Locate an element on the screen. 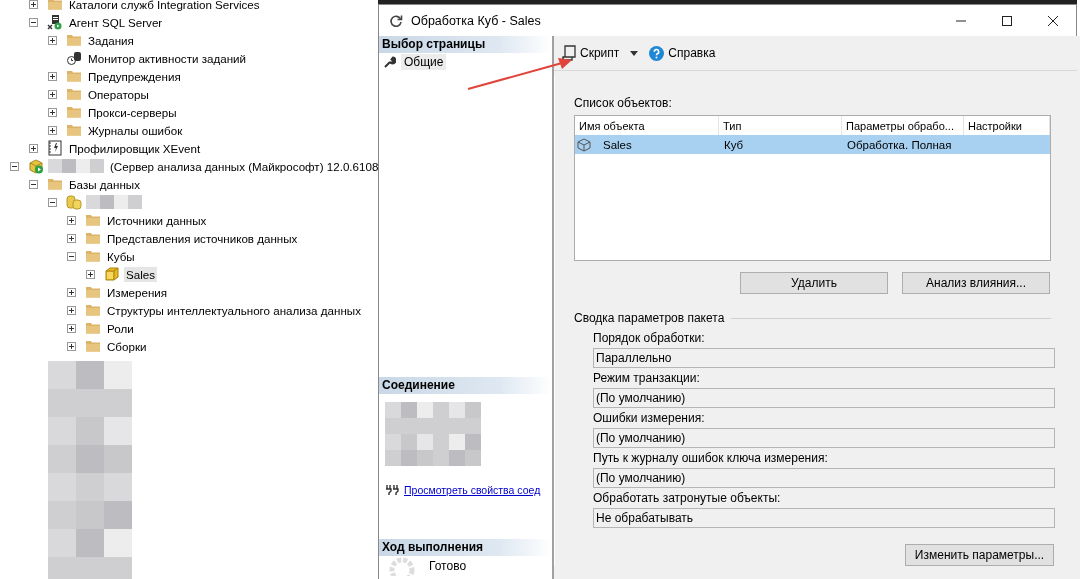 The width and height of the screenshot is (1081, 579). server-cube-icon is located at coordinates (36, 166).